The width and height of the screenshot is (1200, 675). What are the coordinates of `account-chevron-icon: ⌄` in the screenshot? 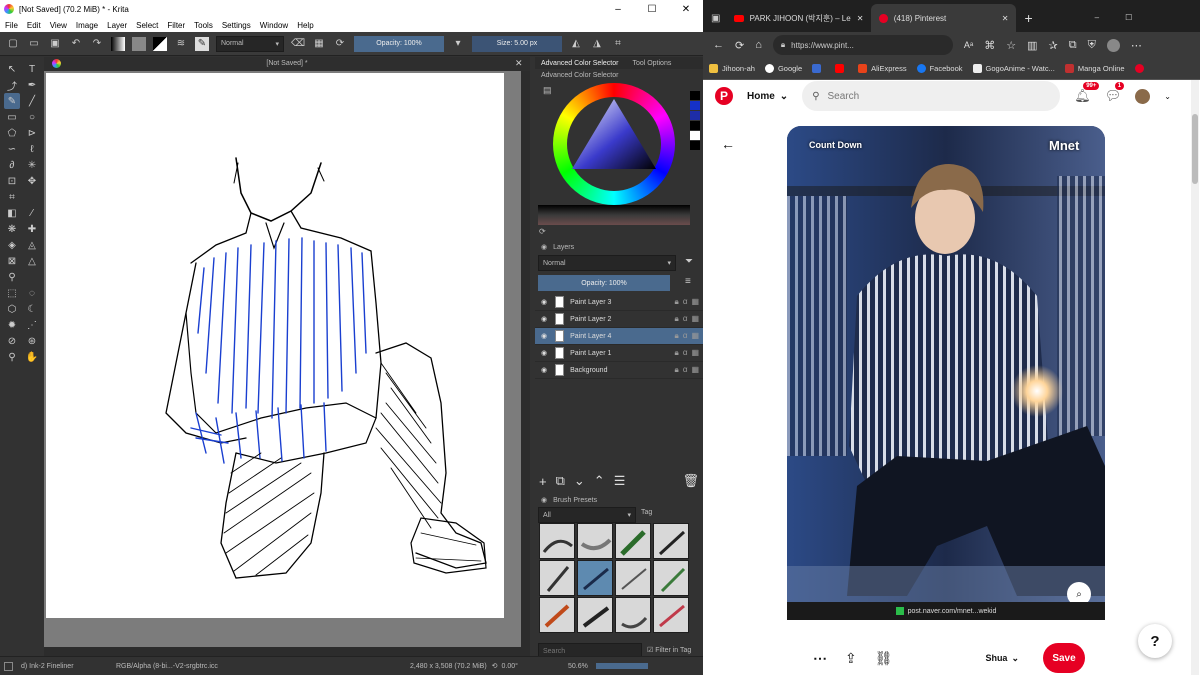 It's located at (1167, 96).